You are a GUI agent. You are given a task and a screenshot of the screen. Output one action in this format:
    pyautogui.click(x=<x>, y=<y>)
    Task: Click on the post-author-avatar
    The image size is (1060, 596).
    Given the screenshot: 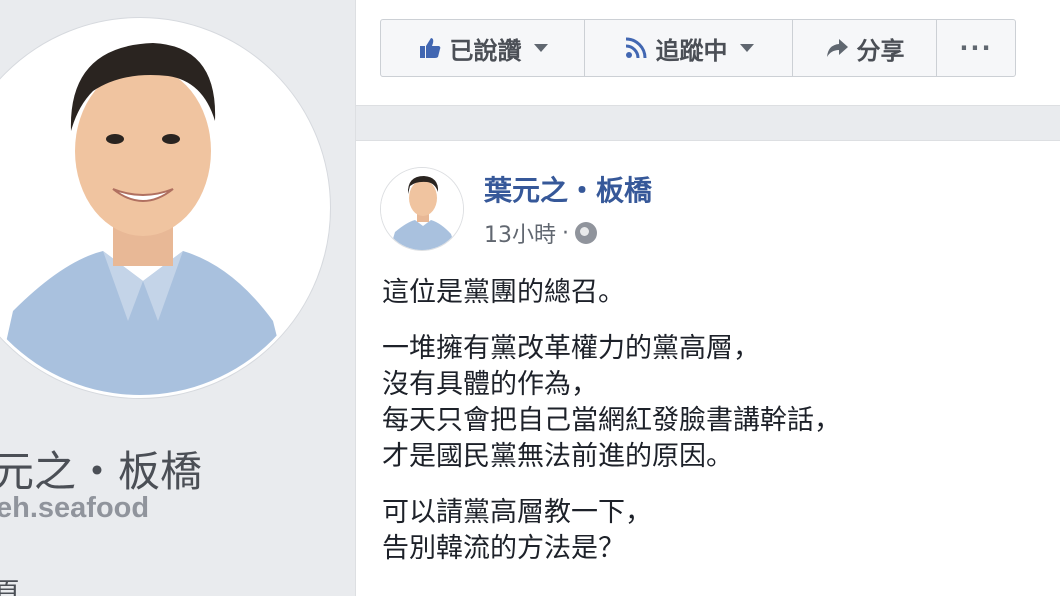 What is the action you would take?
    pyautogui.click(x=422, y=209)
    